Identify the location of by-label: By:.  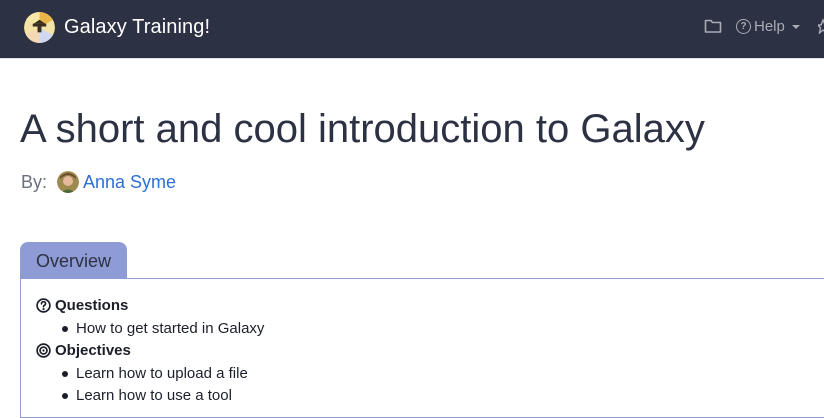
(34, 181).